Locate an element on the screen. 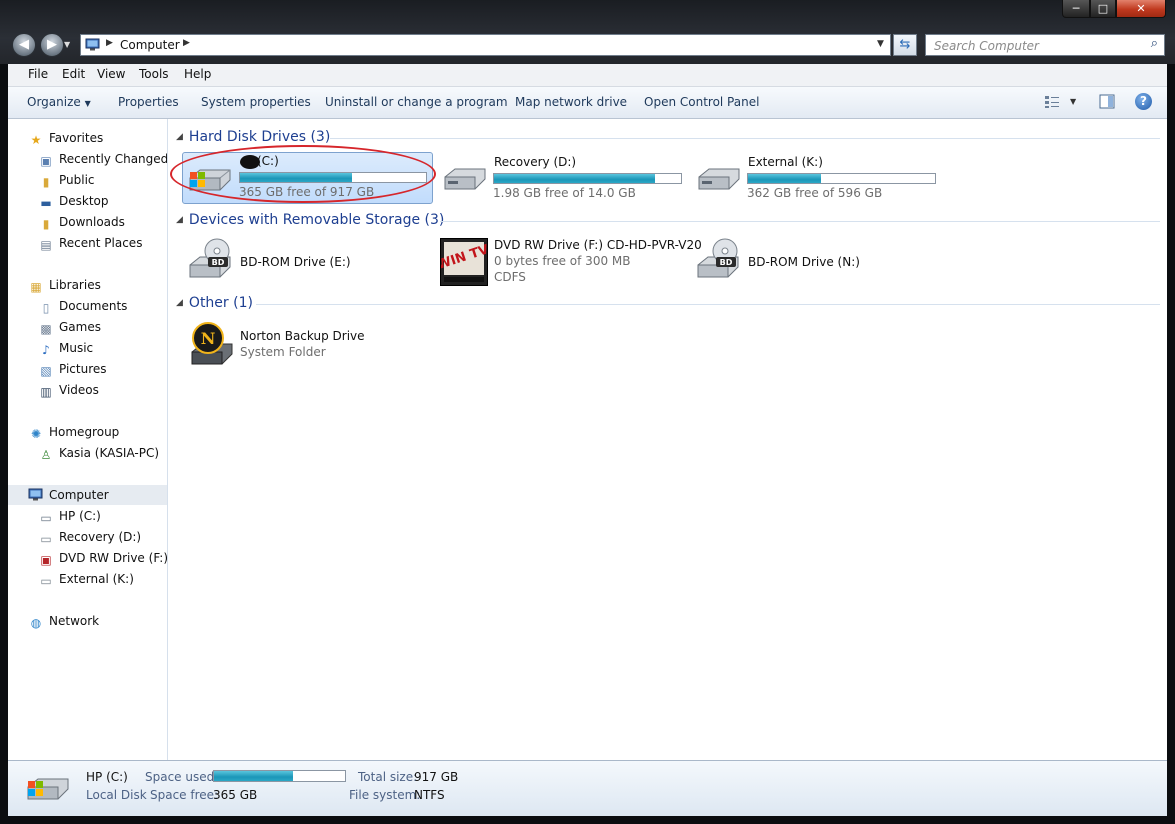  address-bar: ▶ Computer ▶ ▼ is located at coordinates (485, 45).